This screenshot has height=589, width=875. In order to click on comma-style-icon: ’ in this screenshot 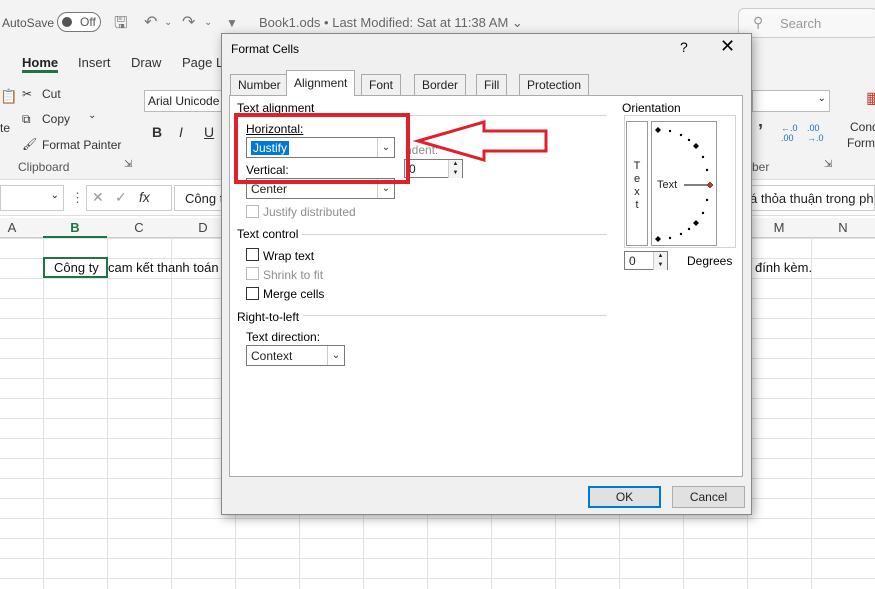, I will do `click(760, 131)`.